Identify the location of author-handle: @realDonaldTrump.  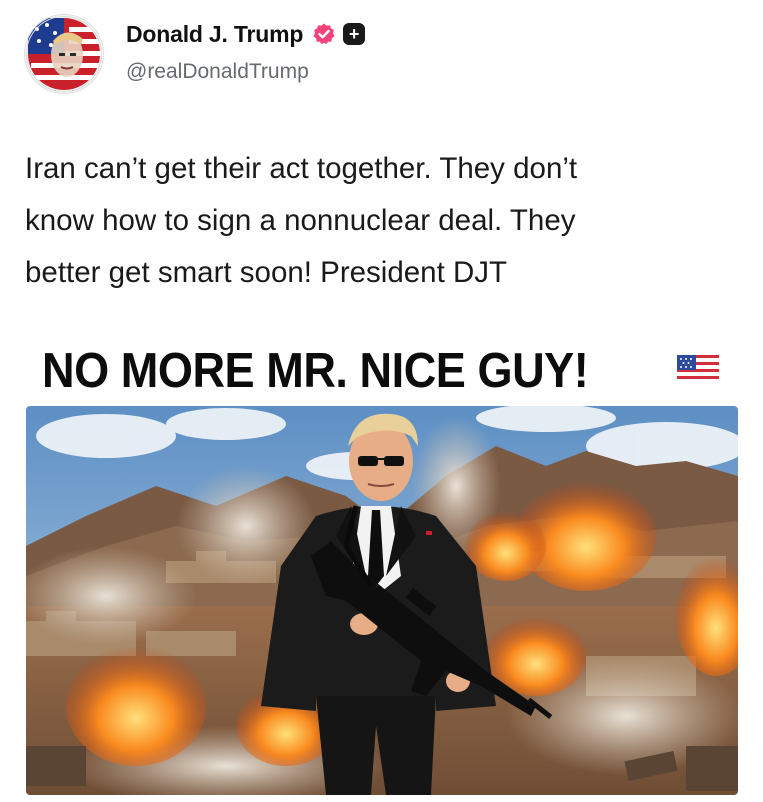
(245, 72).